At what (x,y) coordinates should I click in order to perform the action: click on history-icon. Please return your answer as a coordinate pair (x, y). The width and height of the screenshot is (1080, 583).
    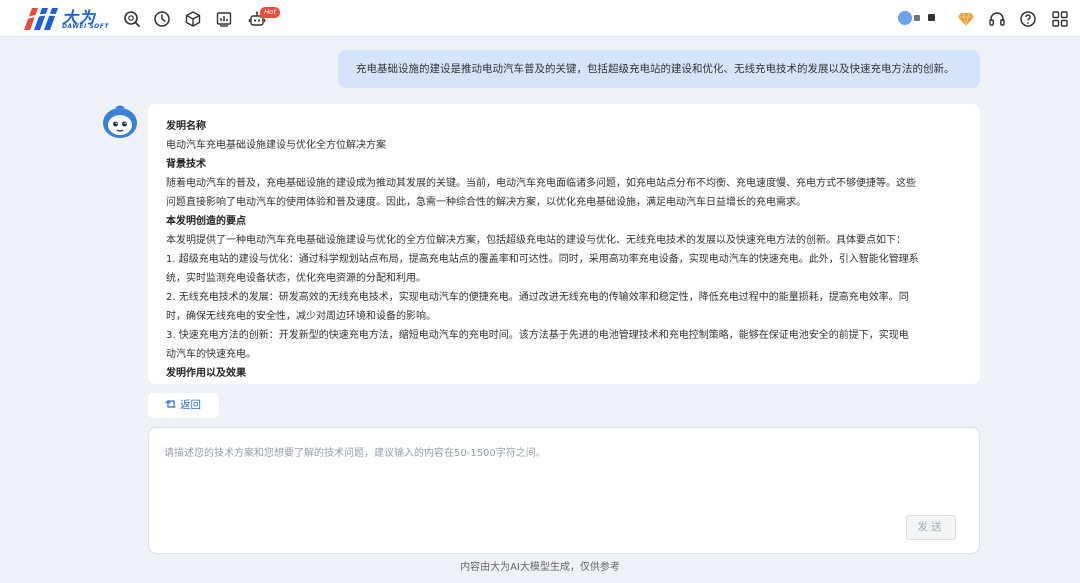
    Looking at the image, I should click on (162, 19).